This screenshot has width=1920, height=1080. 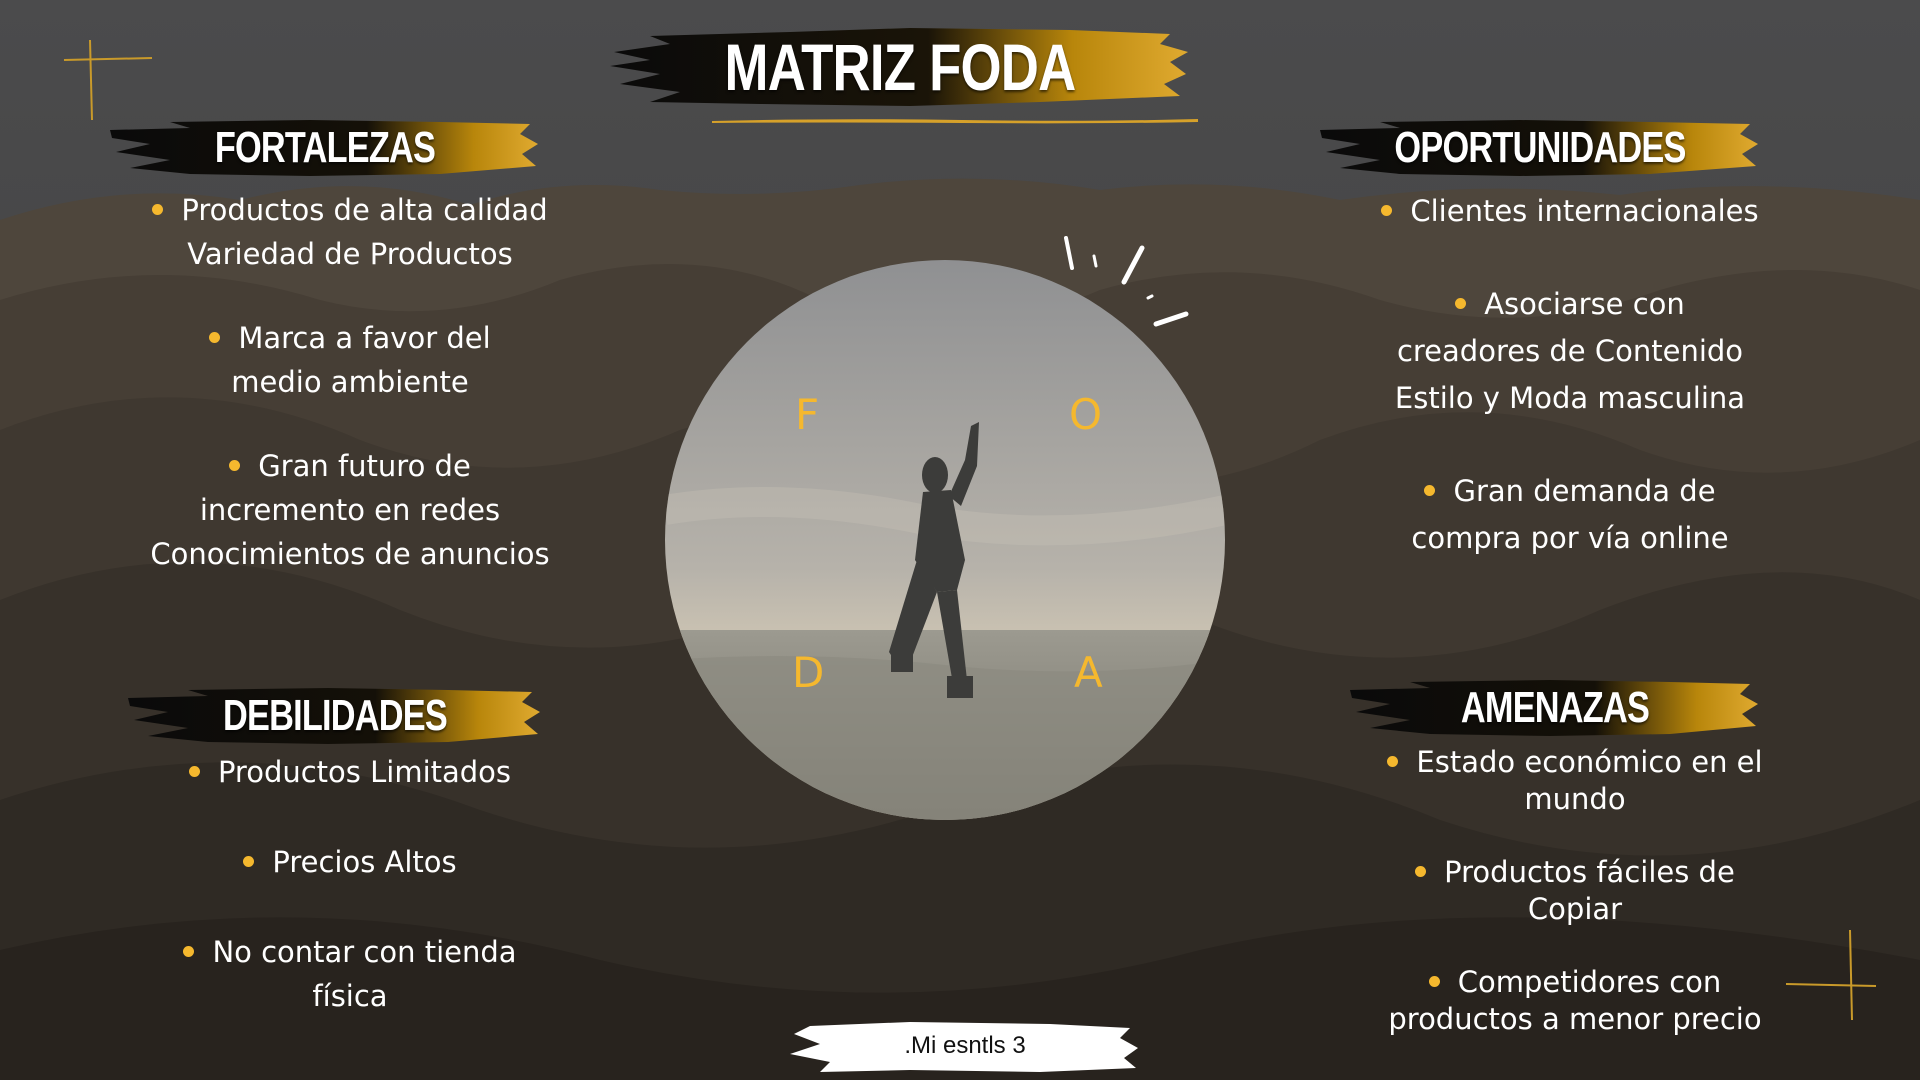 What do you see at coordinates (350, 360) in the screenshot?
I see `list-item: Marca a favor del medio ambiente` at bounding box center [350, 360].